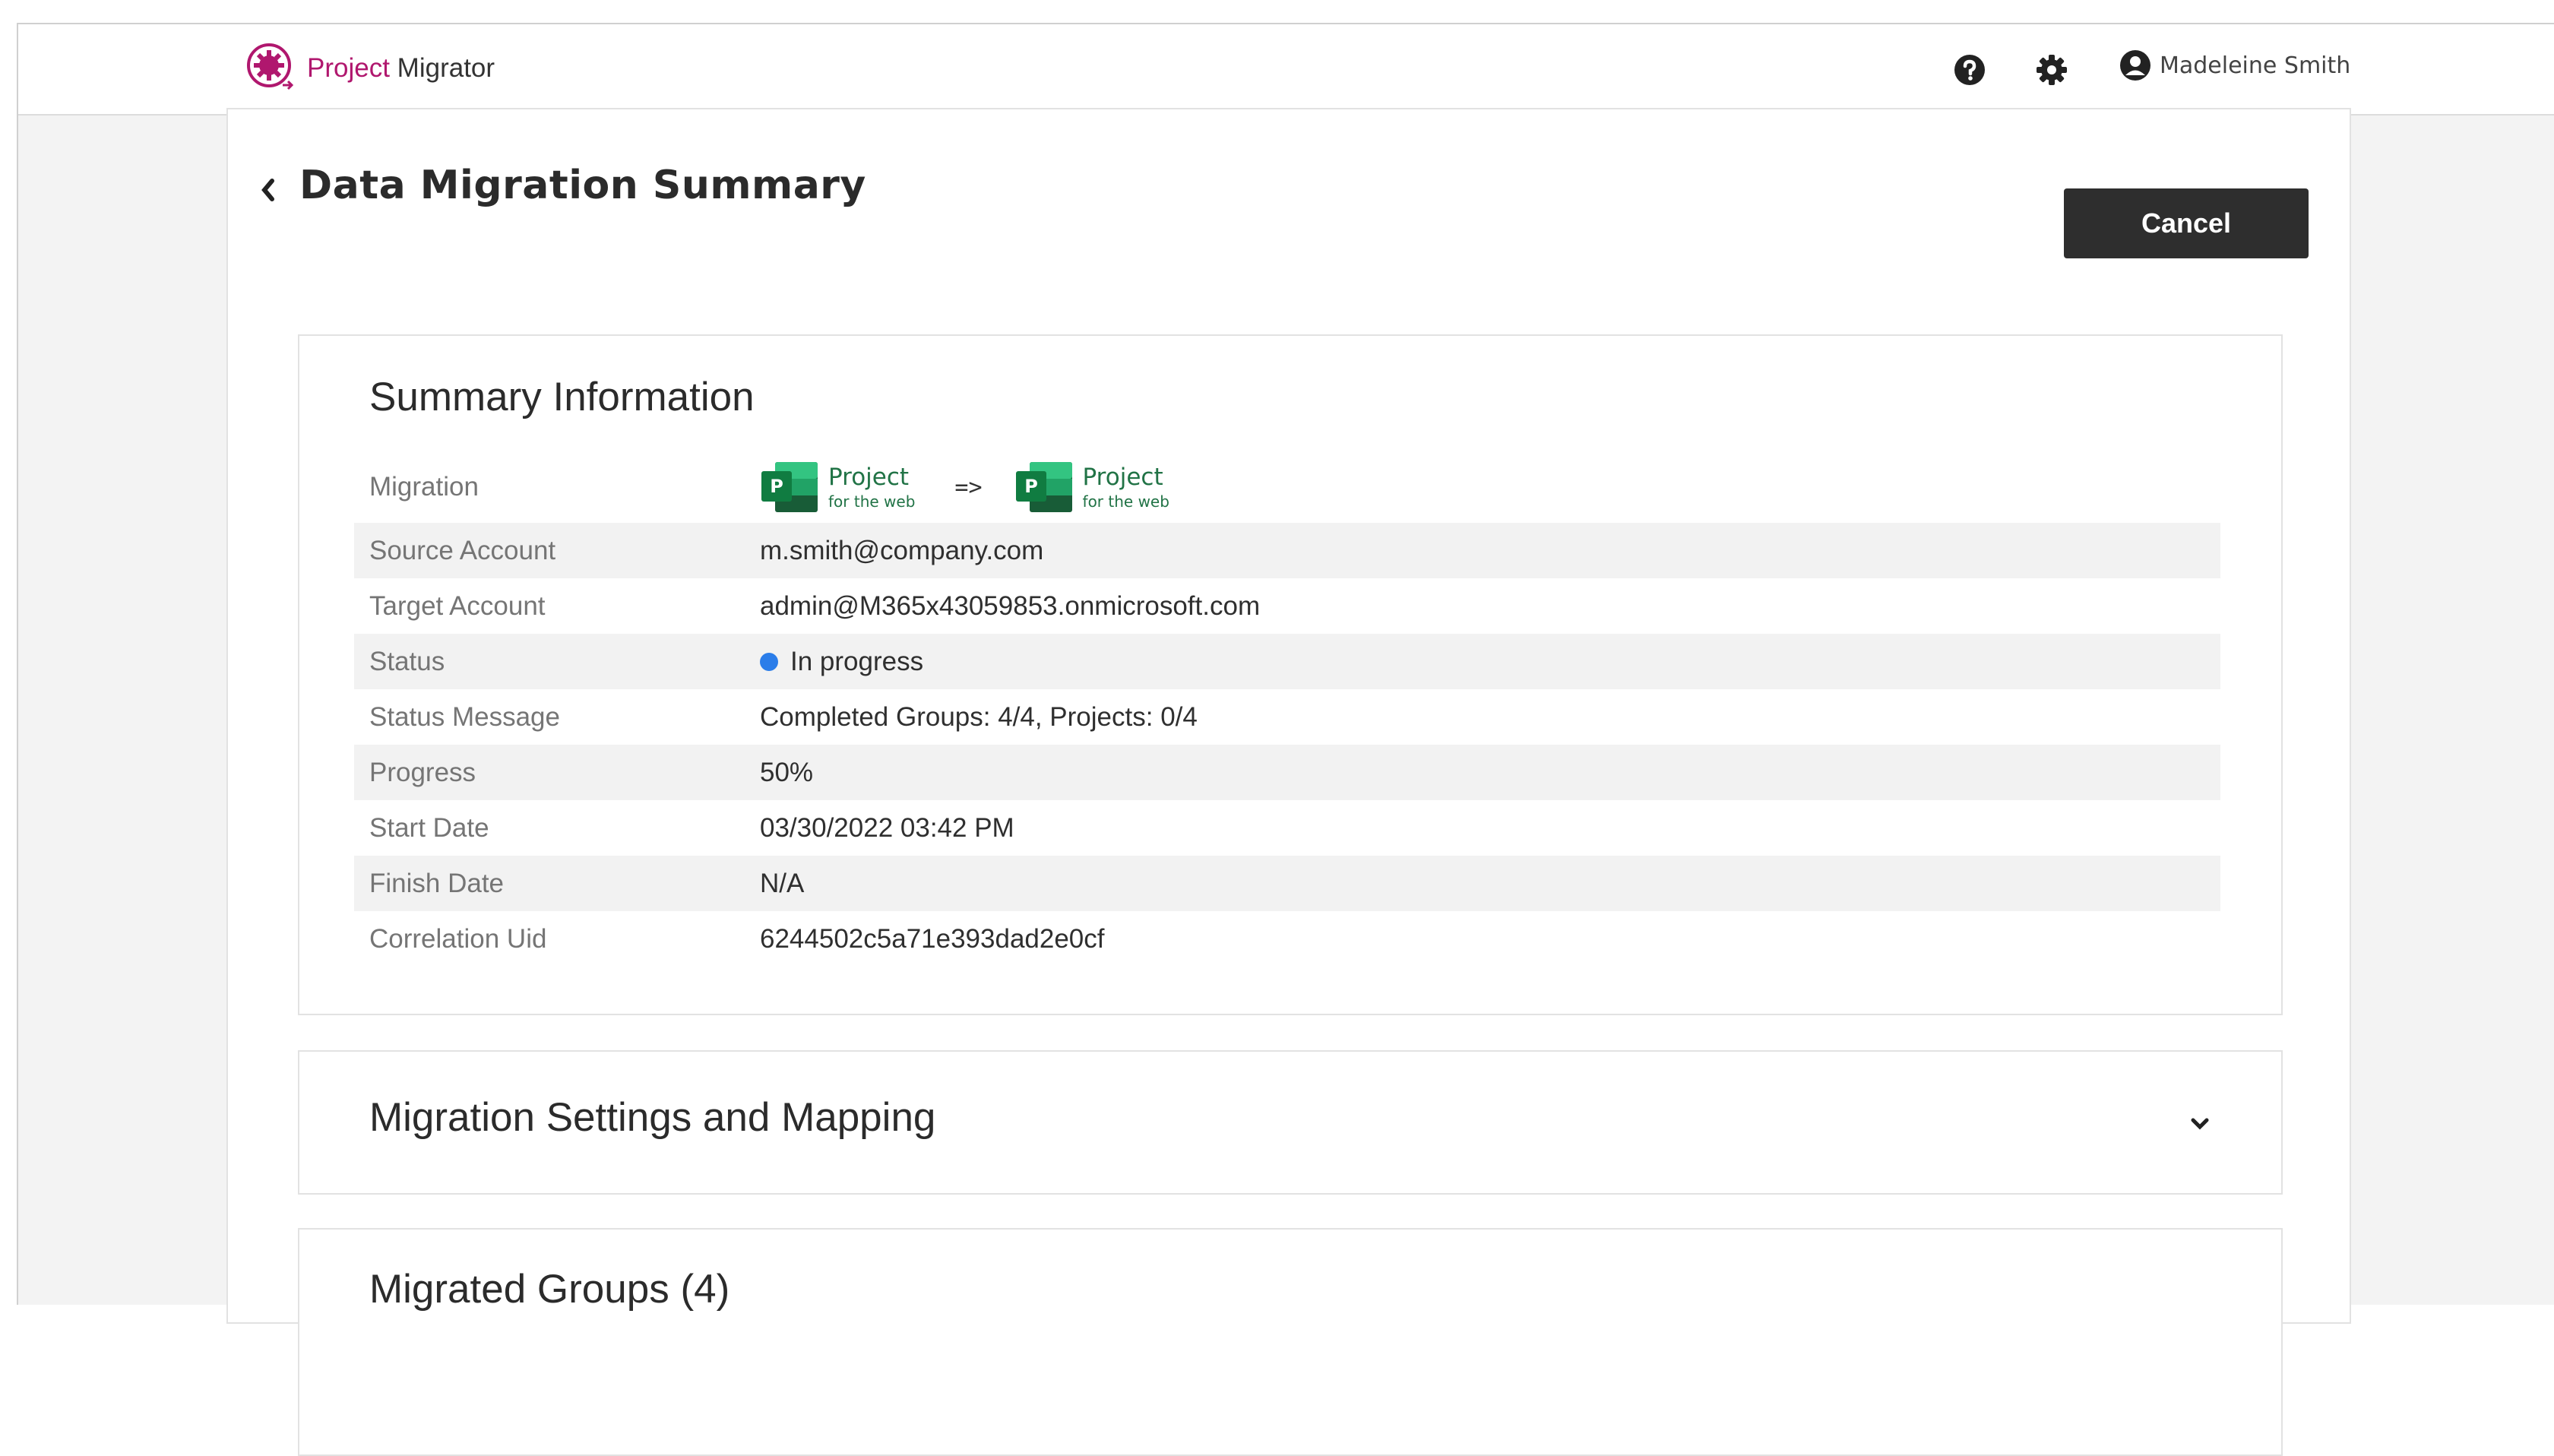 The width and height of the screenshot is (2554, 1456). What do you see at coordinates (968, 487) in the screenshot?
I see `migration-arrow: =>` at bounding box center [968, 487].